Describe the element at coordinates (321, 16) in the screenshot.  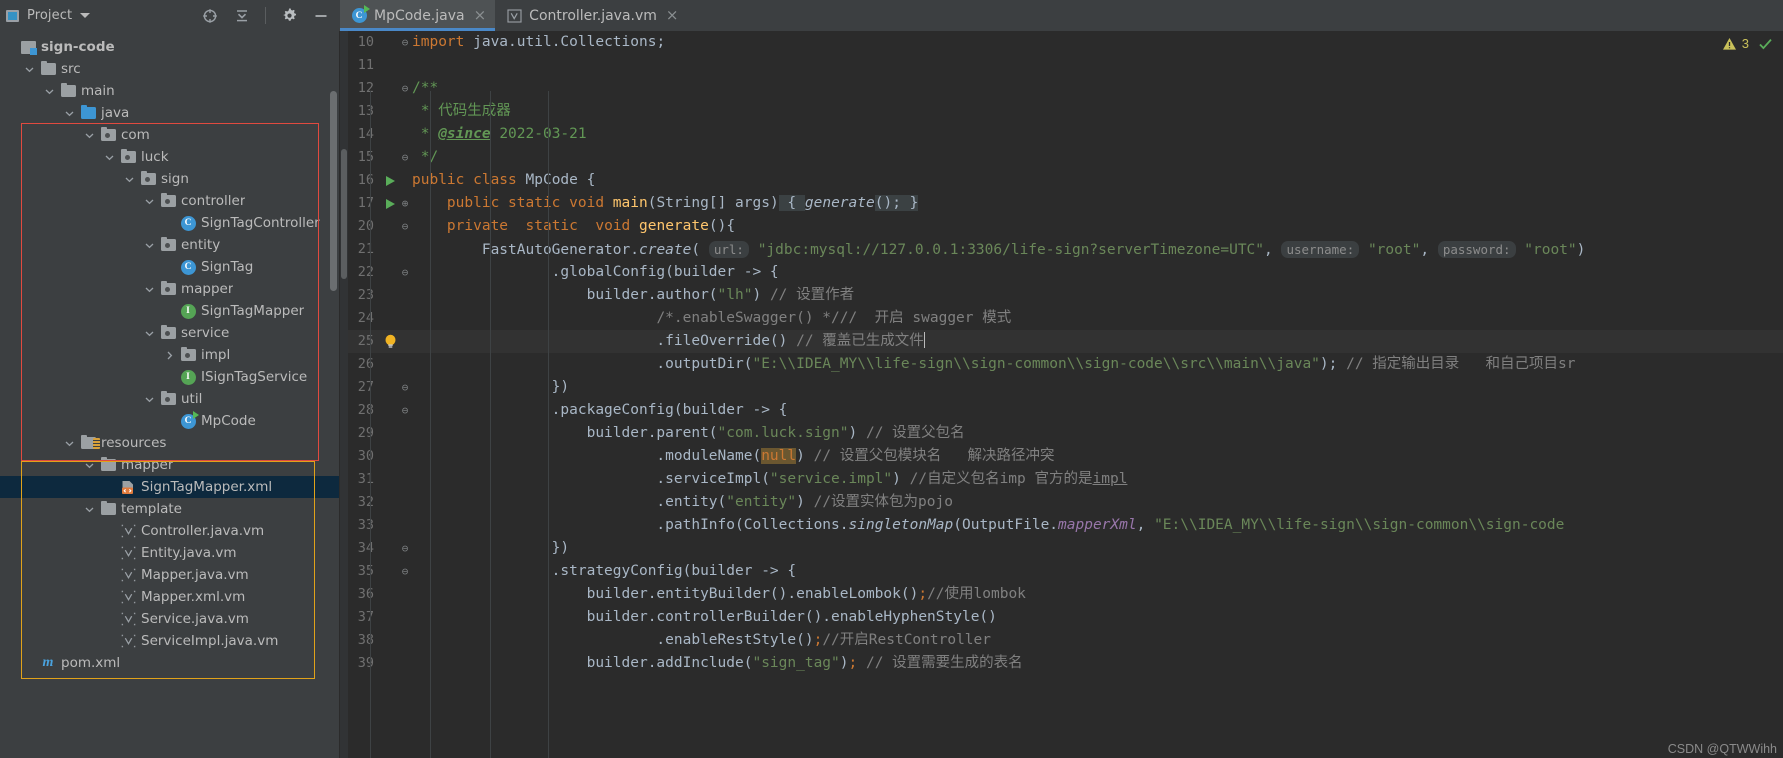
I see `hide-toolwindow-icon` at that location.